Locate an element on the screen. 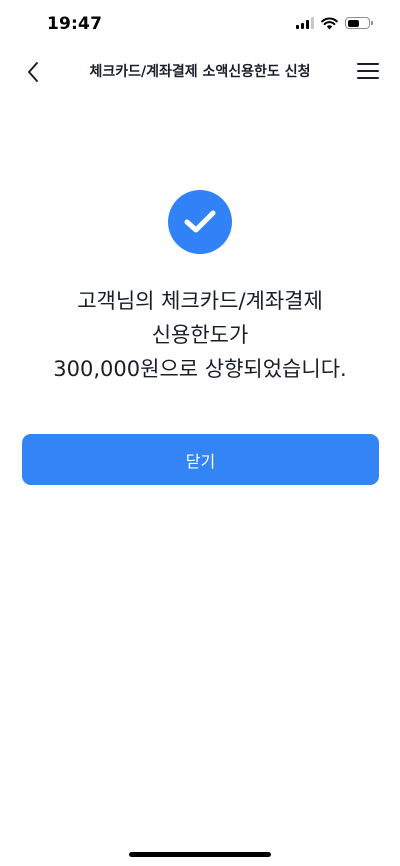 The height and width of the screenshot is (866, 400). back-button is located at coordinates (33, 72).